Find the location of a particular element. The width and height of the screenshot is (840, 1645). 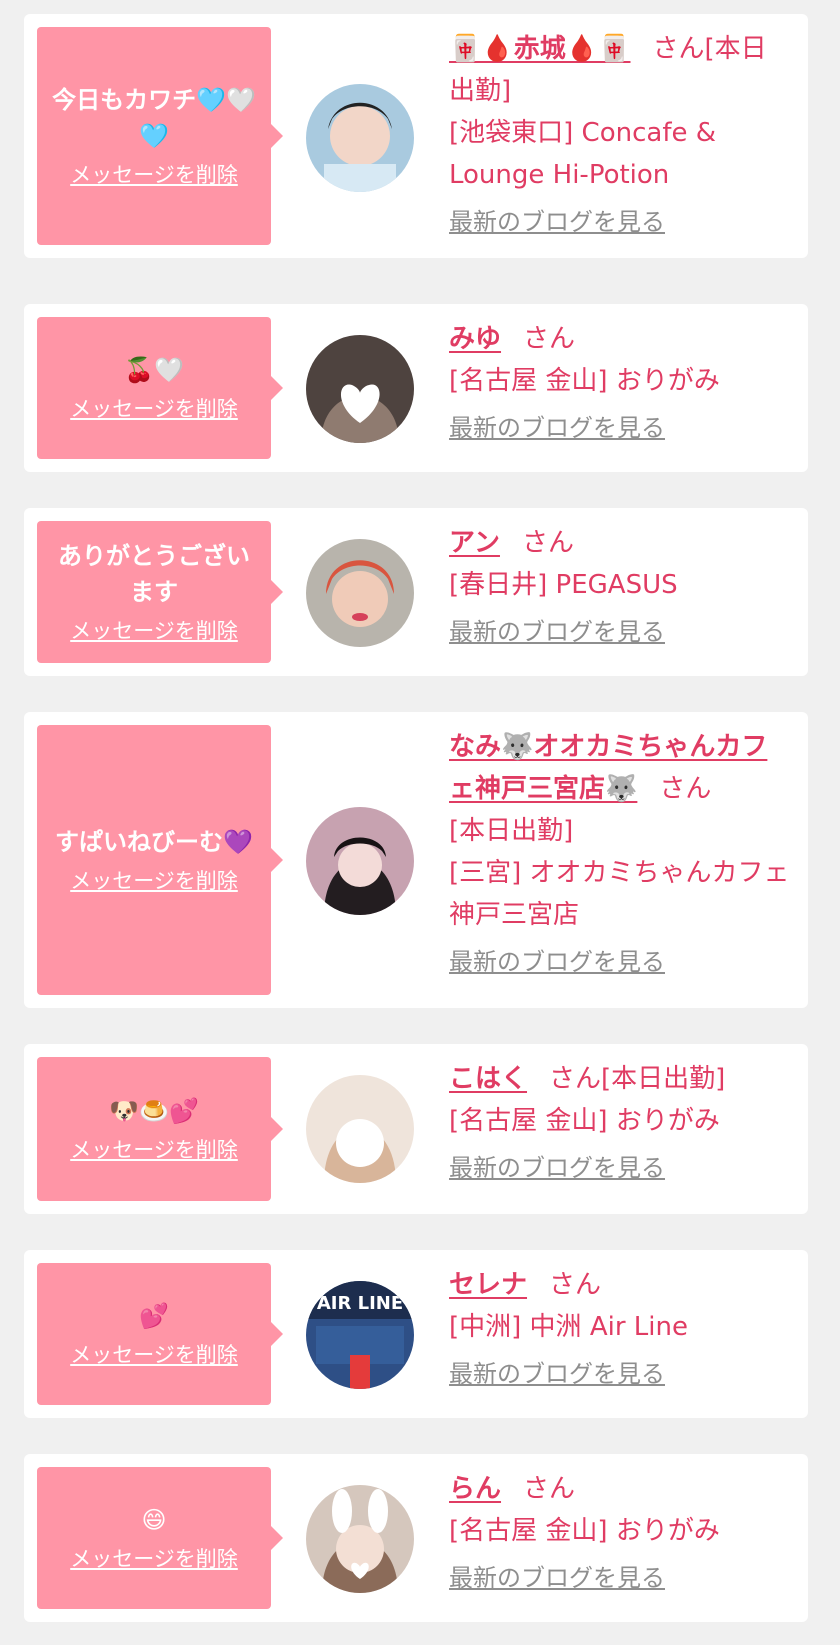

avatar-photo: AIR LINE is located at coordinates (360, 1335).